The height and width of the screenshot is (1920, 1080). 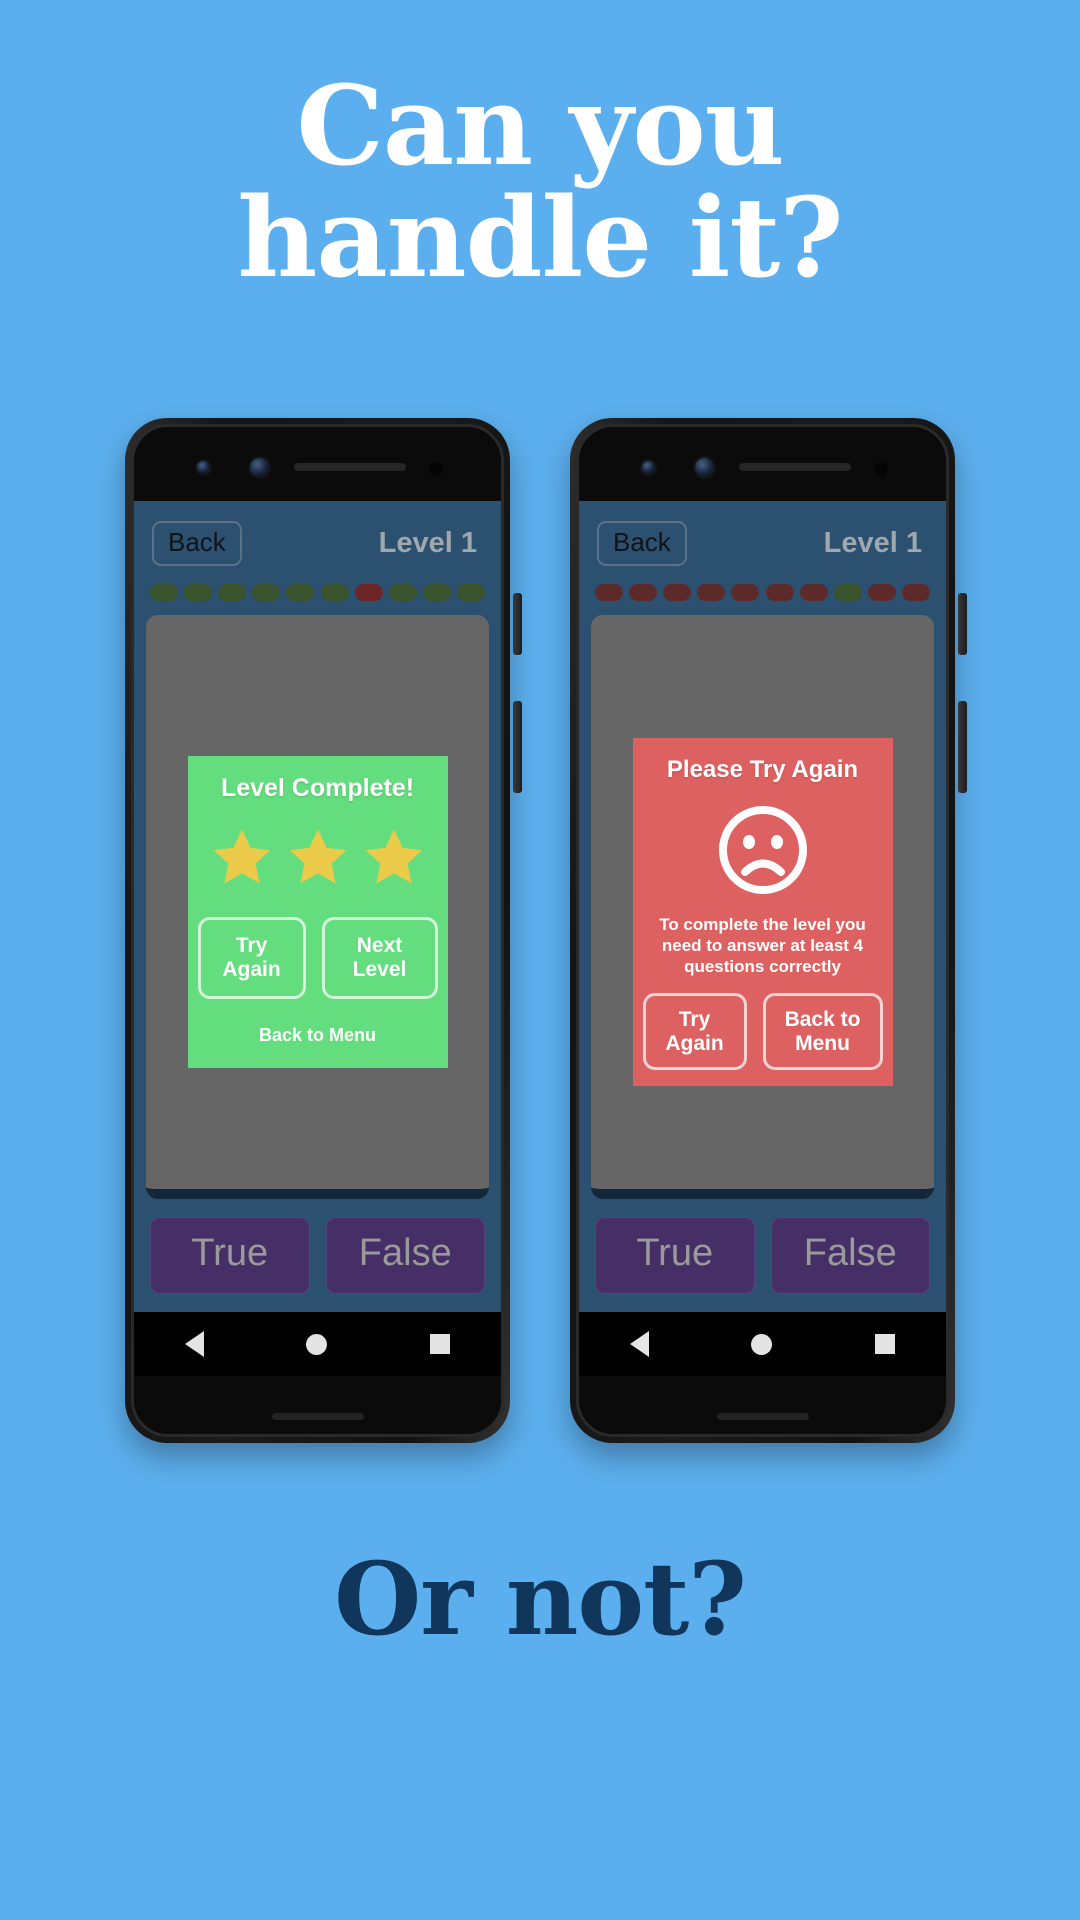 I want to click on headline-line-2: handle it?, so click(x=540, y=238).